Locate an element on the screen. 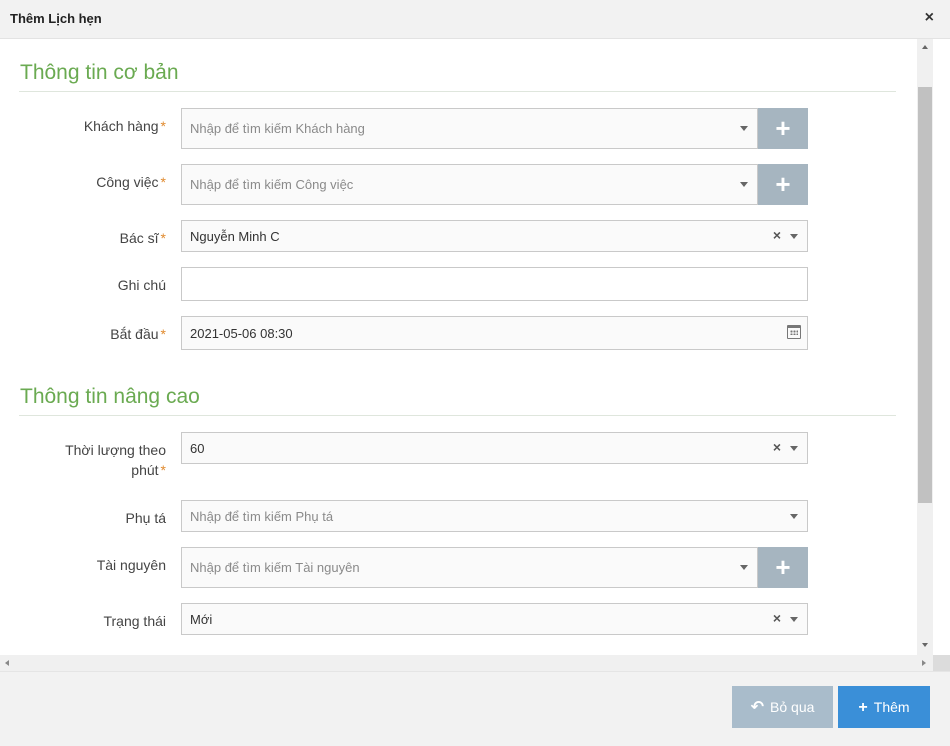 The image size is (950, 746). dialog-titlebar: Thêm Lịch hẹn × is located at coordinates (475, 19).